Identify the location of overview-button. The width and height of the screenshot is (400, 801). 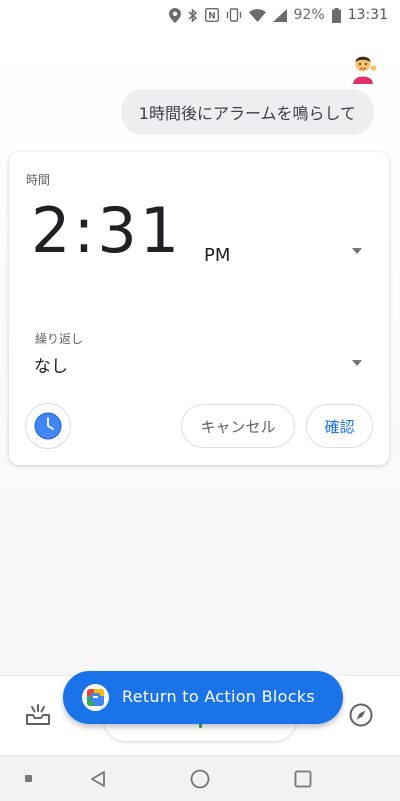
(303, 778).